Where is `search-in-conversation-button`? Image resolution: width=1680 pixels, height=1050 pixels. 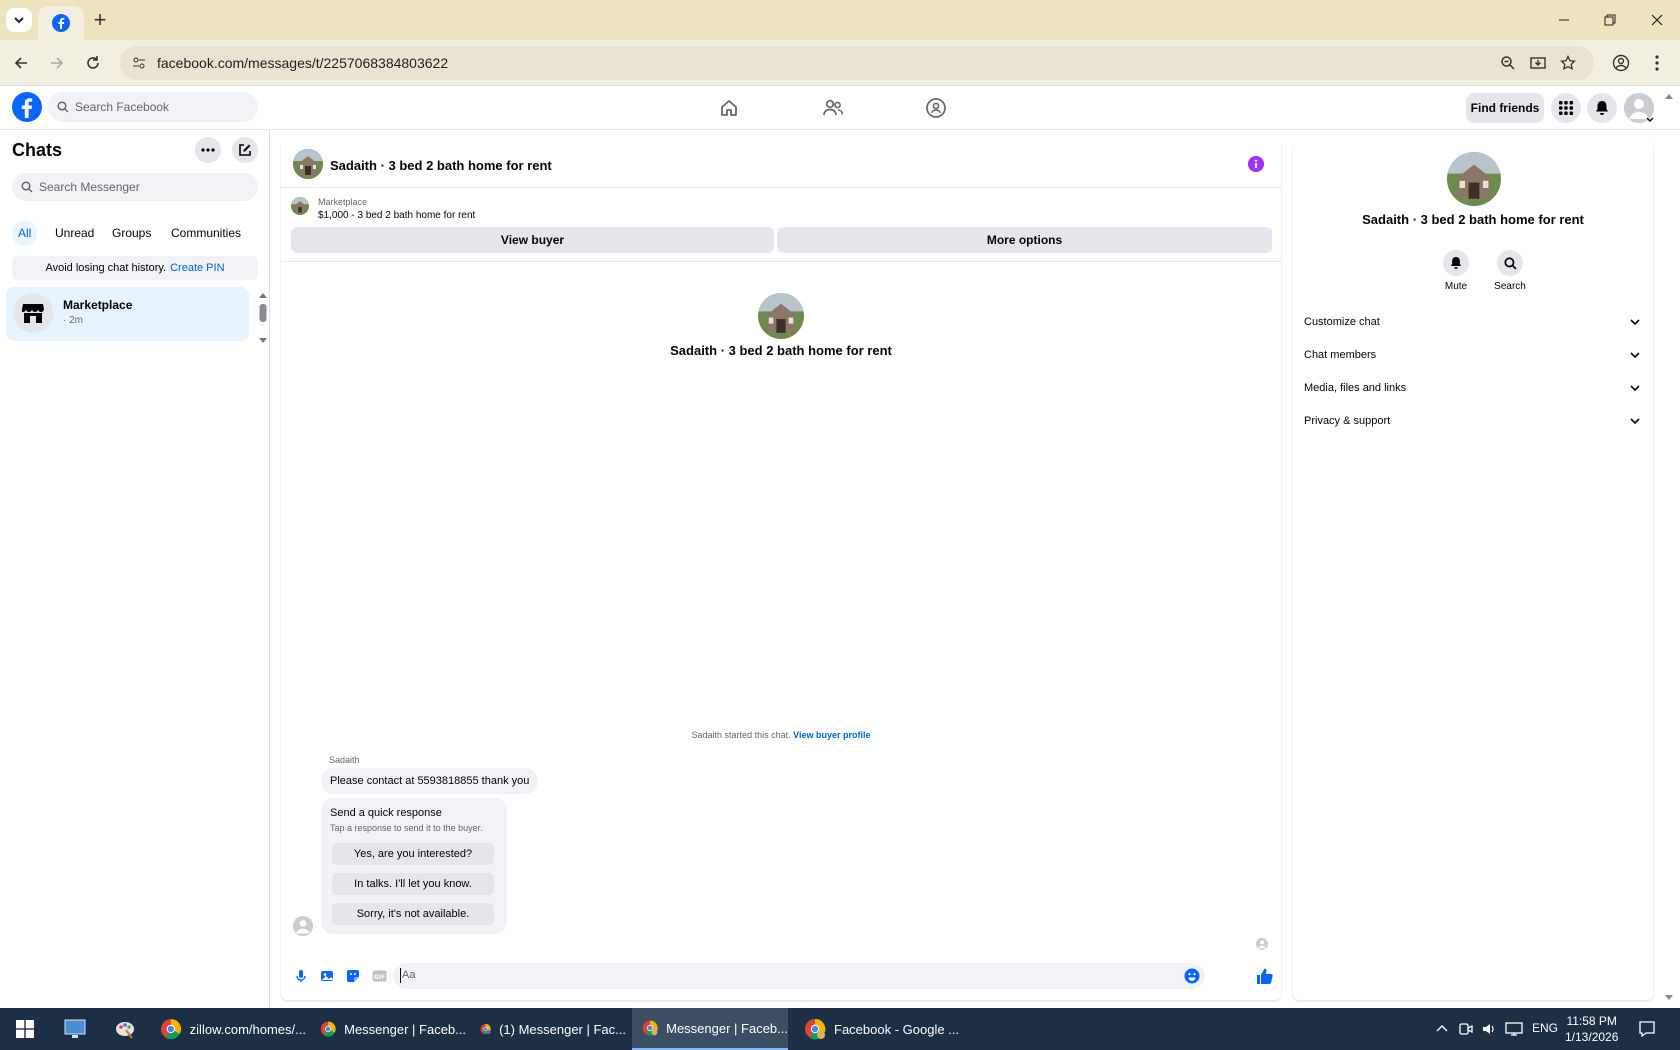 search-in-conversation-button is located at coordinates (1510, 263).